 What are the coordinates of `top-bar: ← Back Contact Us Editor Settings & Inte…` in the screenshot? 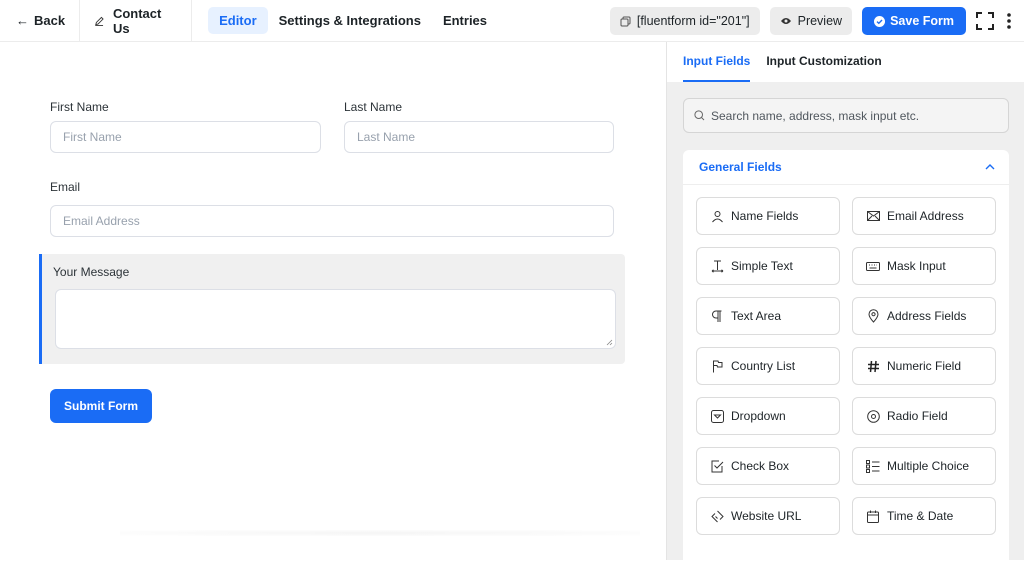 It's located at (512, 21).